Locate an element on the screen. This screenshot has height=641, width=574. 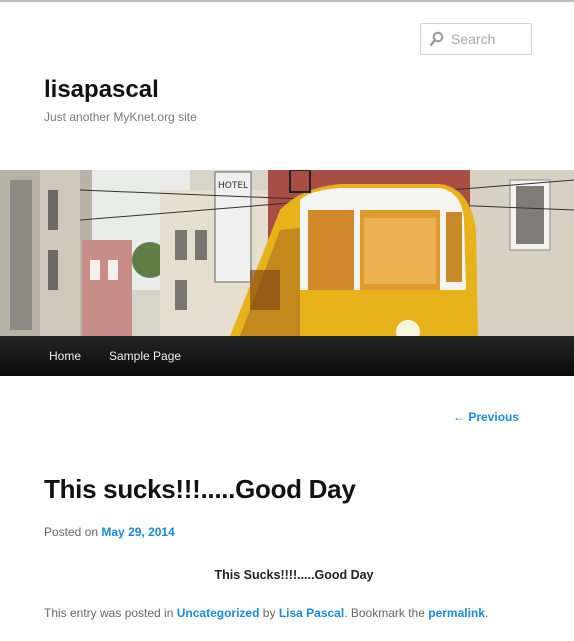
nav-item-sample-page: Sample Page is located at coordinates (145, 356).